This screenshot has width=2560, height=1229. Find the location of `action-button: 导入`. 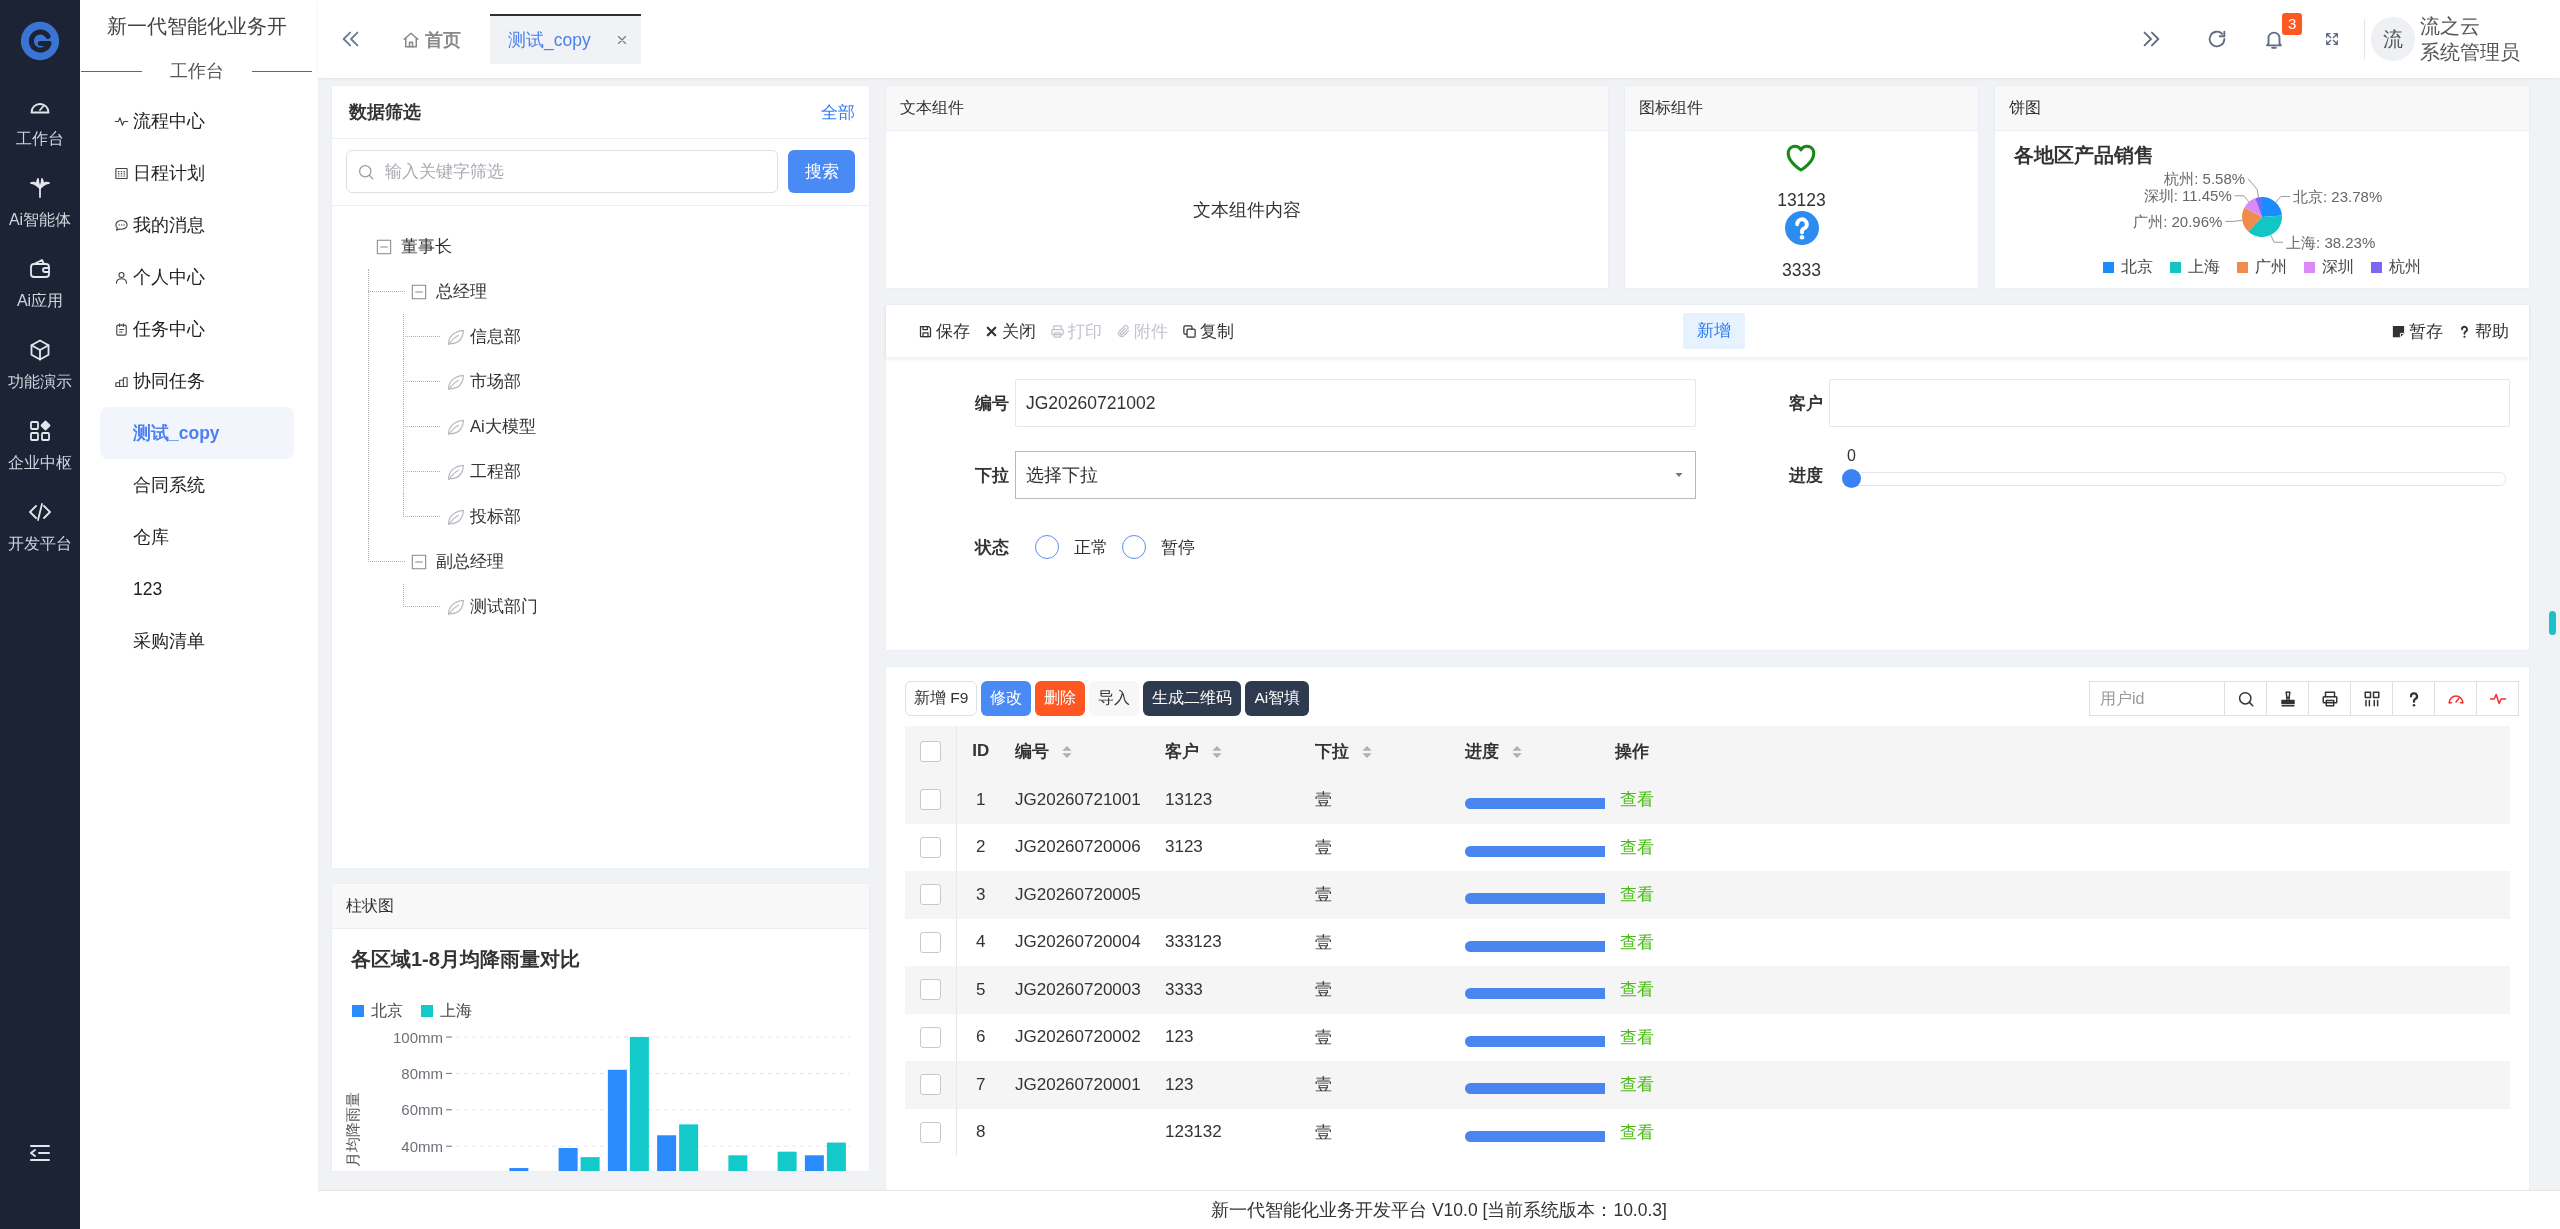

action-button: 导入 is located at coordinates (1114, 698).